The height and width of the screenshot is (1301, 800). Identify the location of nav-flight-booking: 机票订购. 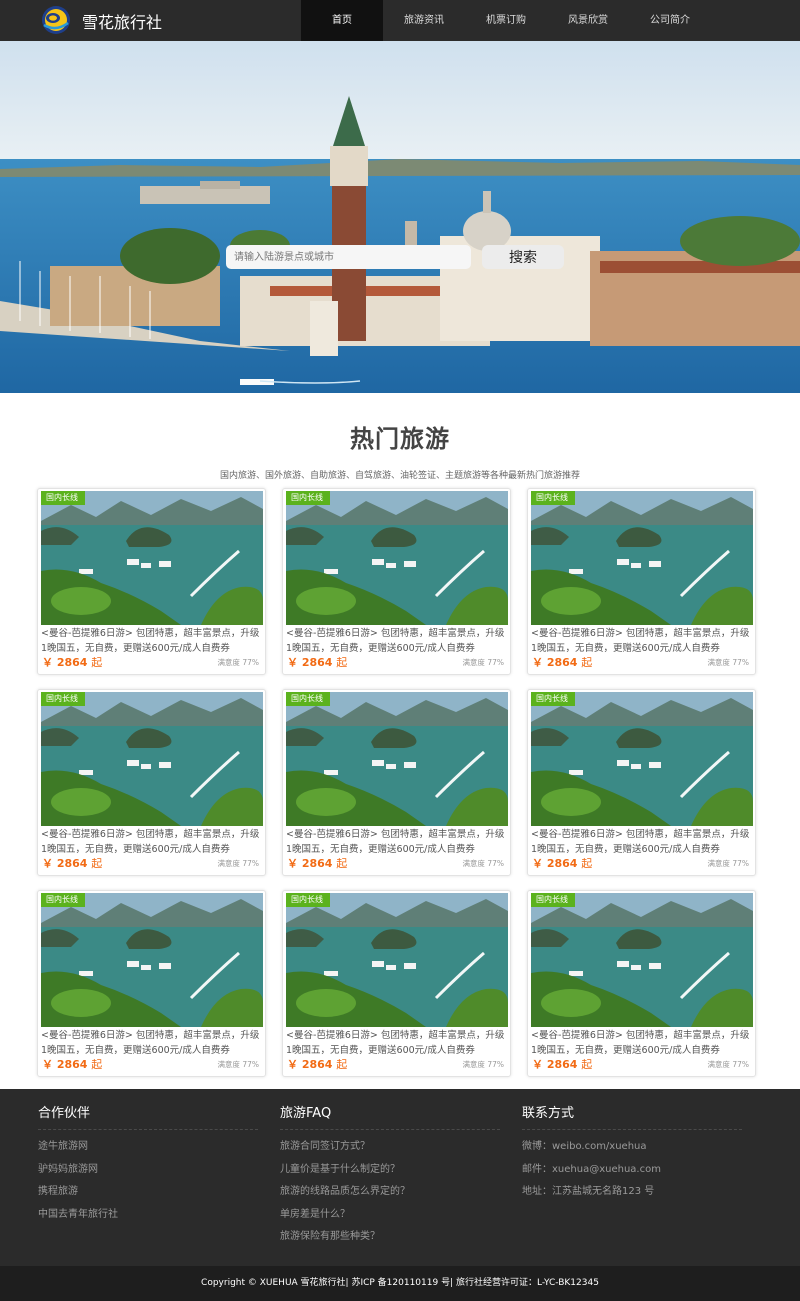
(506, 20).